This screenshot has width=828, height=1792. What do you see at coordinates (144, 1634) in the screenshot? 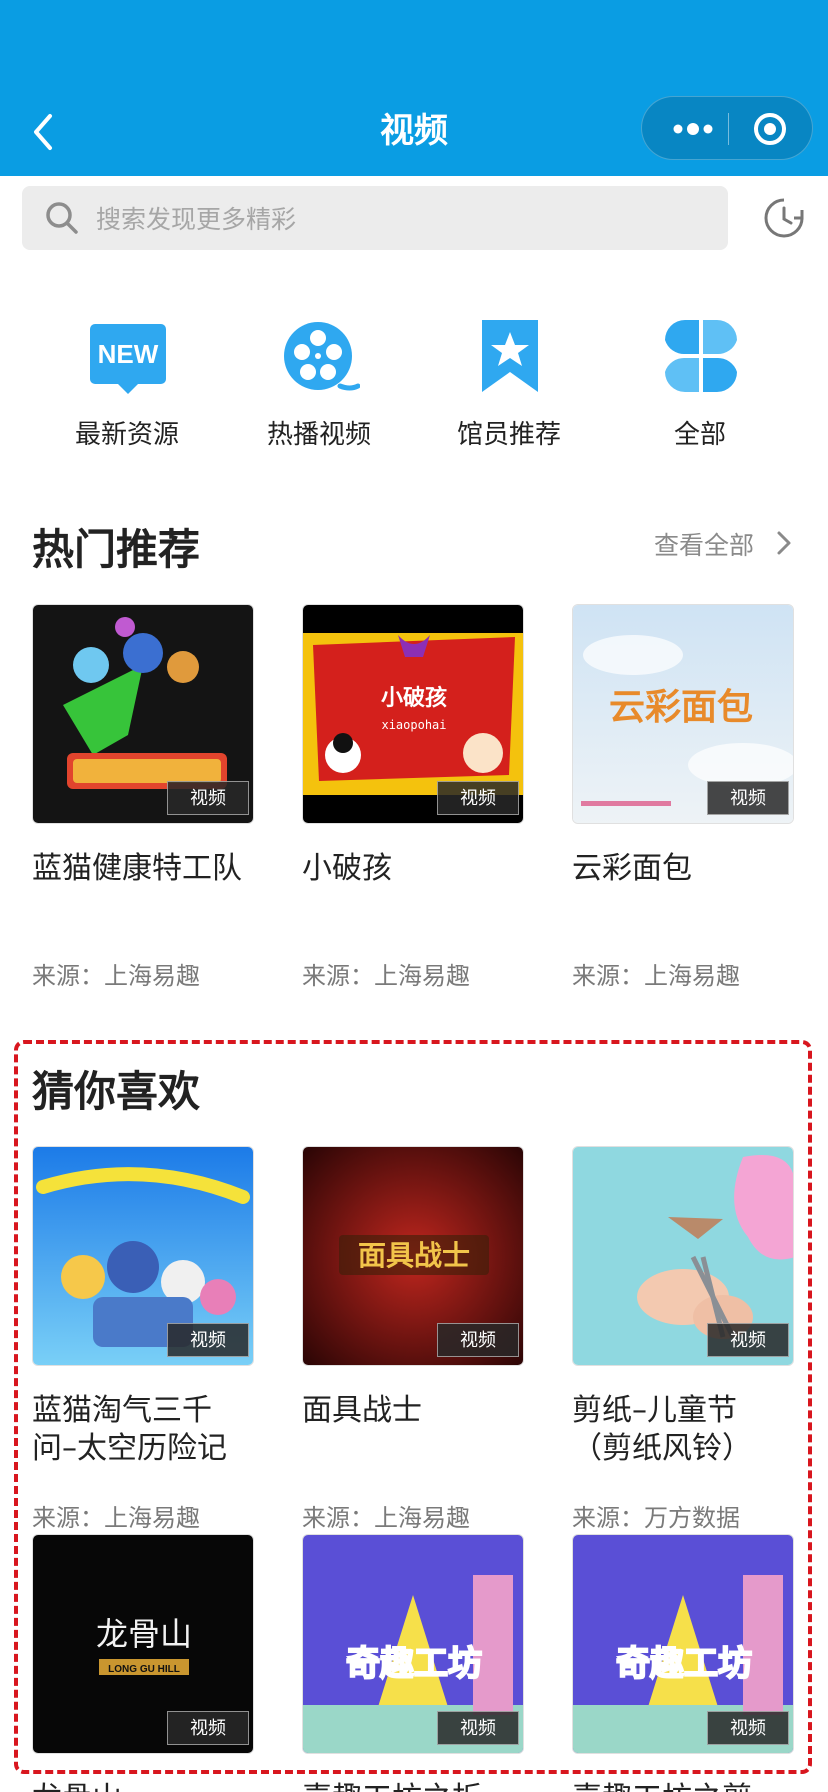
I see `svg-text: 龙骨山` at bounding box center [144, 1634].